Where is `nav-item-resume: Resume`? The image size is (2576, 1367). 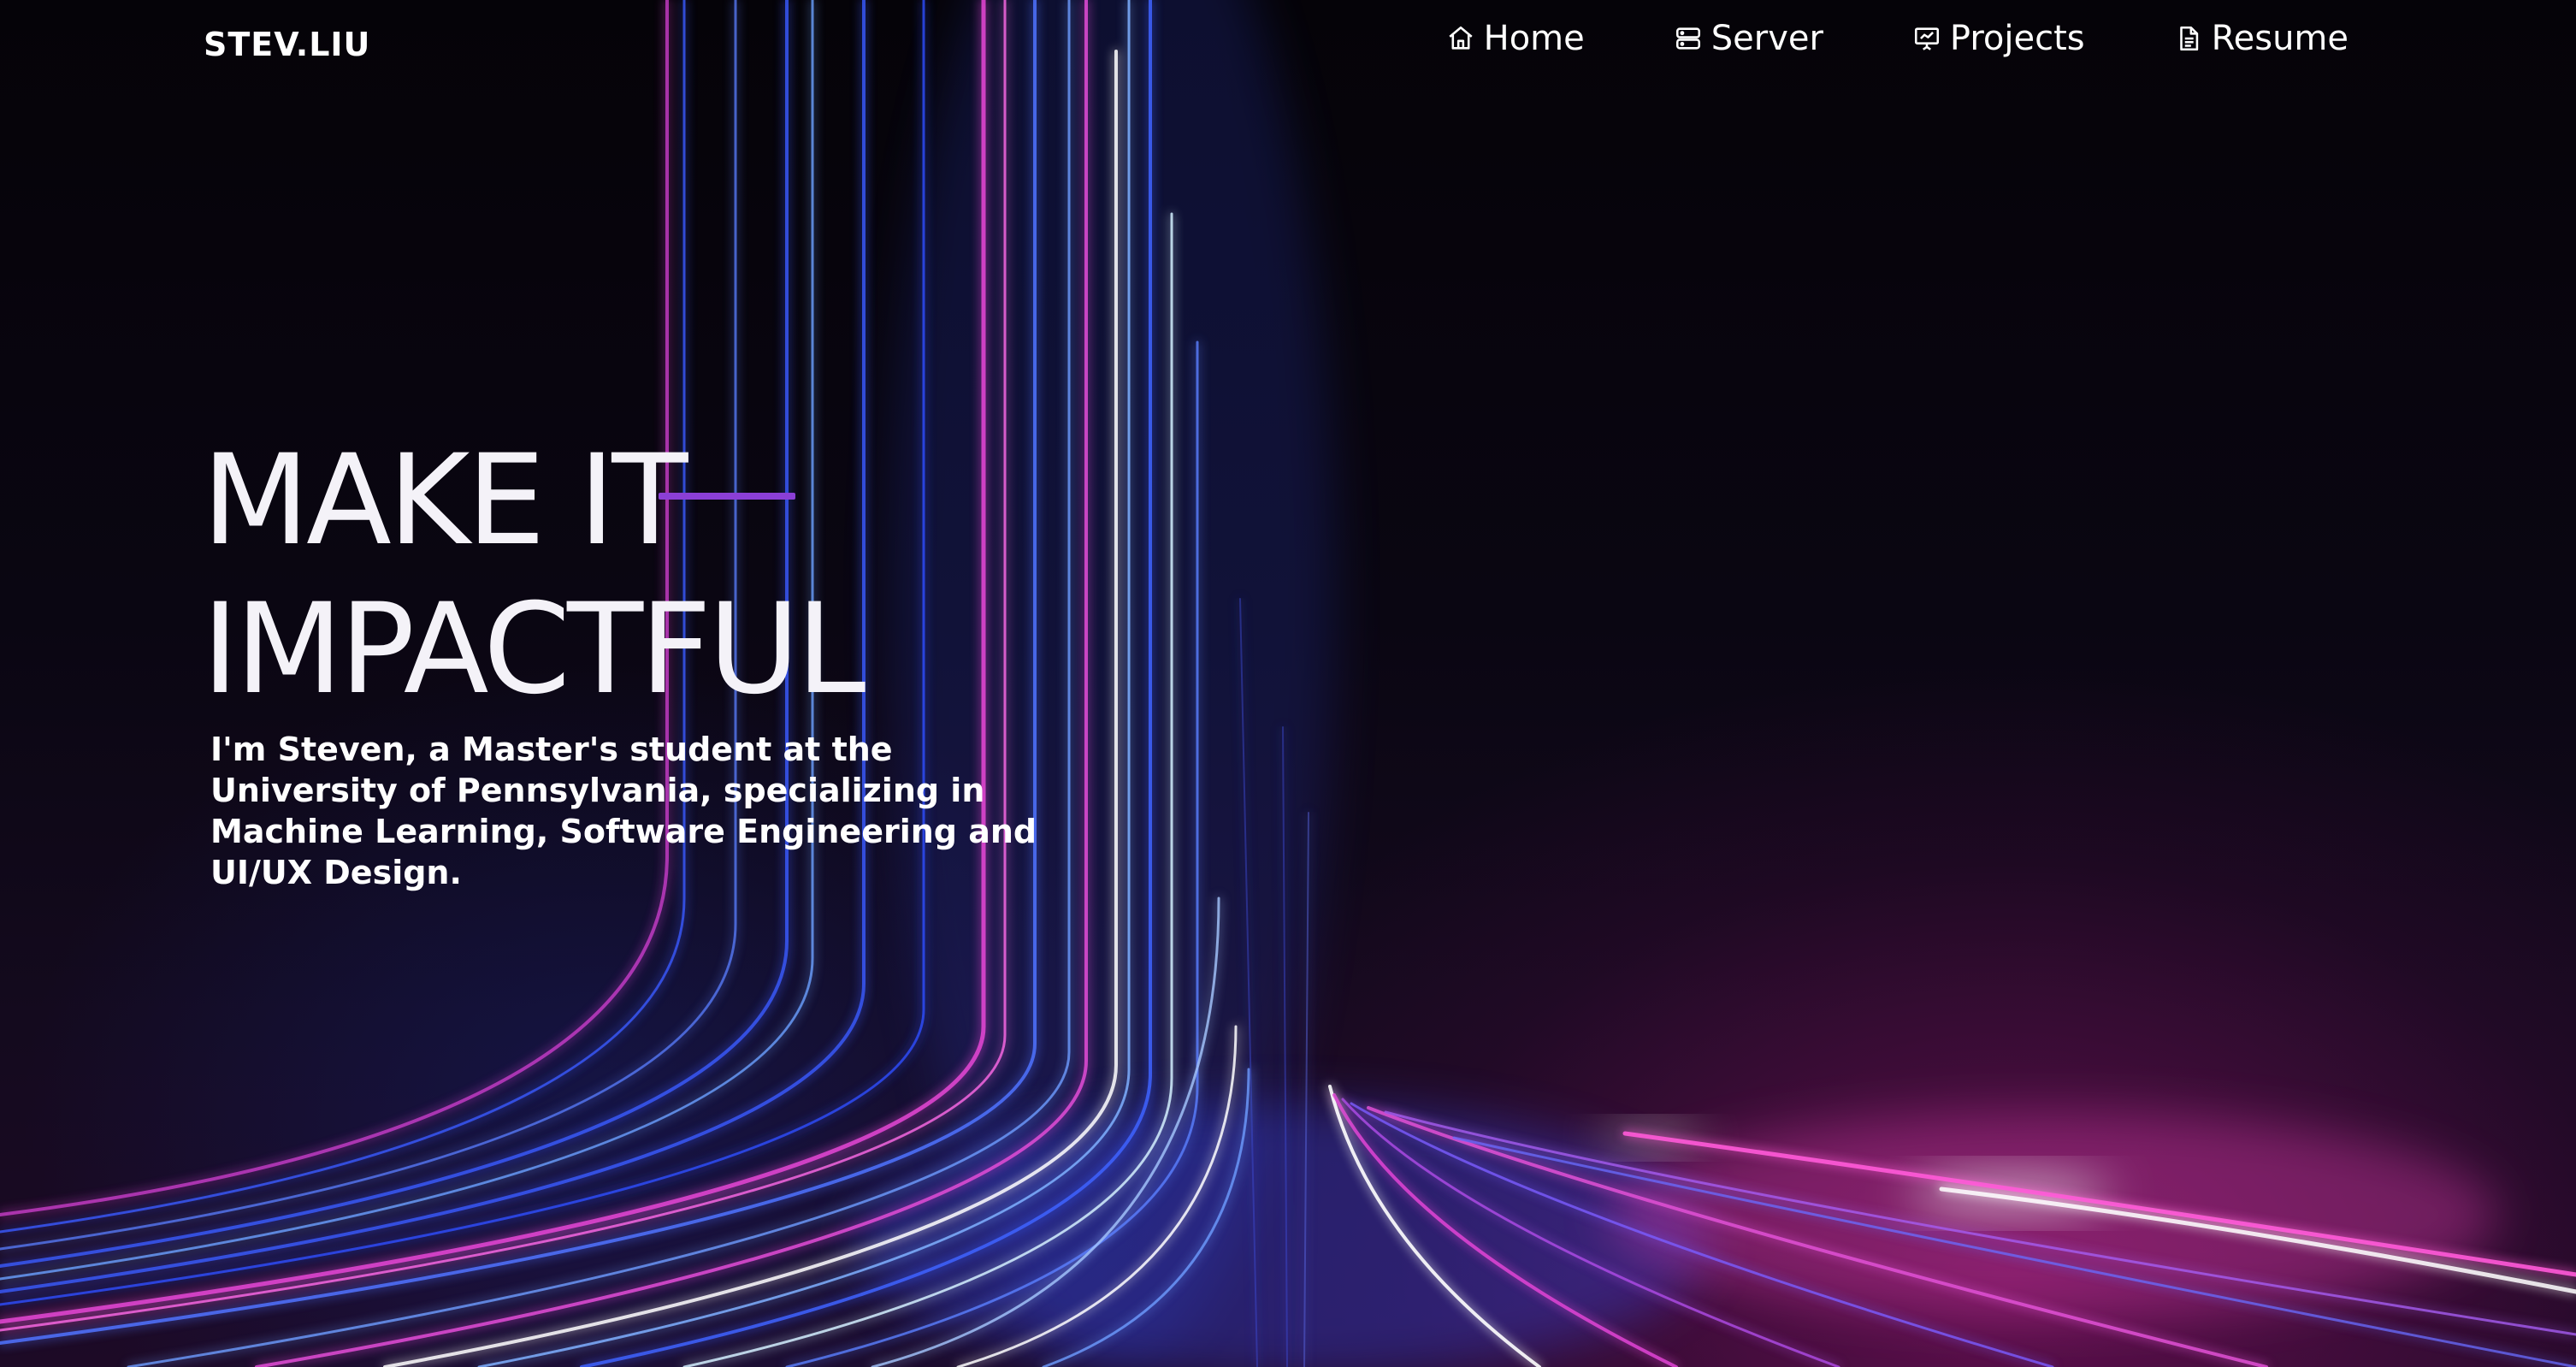
nav-item-resume: Resume is located at coordinates (2261, 38).